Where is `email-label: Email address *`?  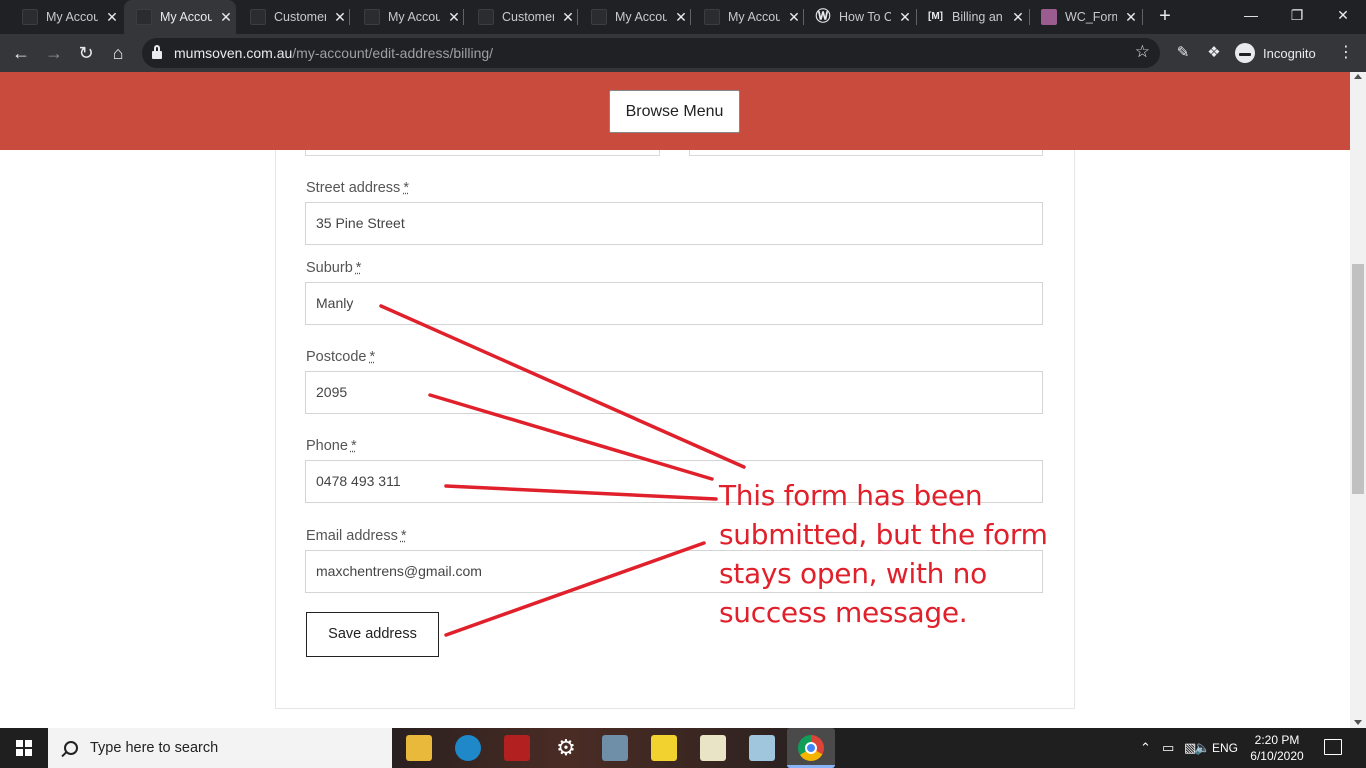
email-label: Email address * is located at coordinates (356, 536).